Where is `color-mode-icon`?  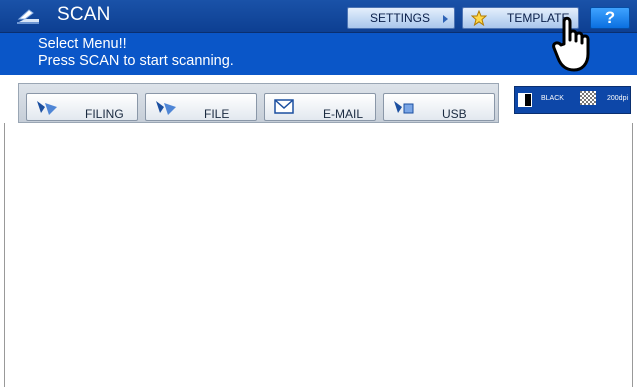 color-mode-icon is located at coordinates (525, 100).